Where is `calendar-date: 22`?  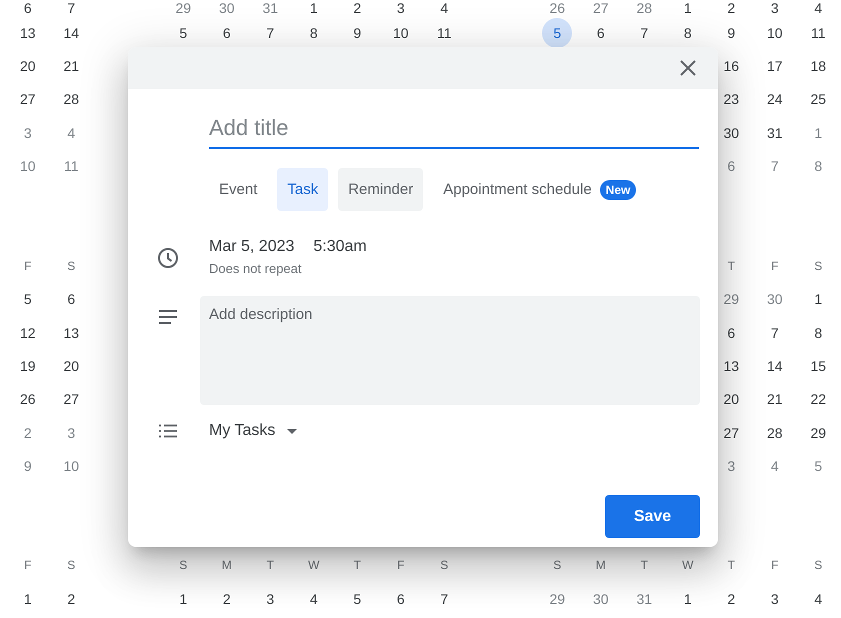 calendar-date: 22 is located at coordinates (818, 399).